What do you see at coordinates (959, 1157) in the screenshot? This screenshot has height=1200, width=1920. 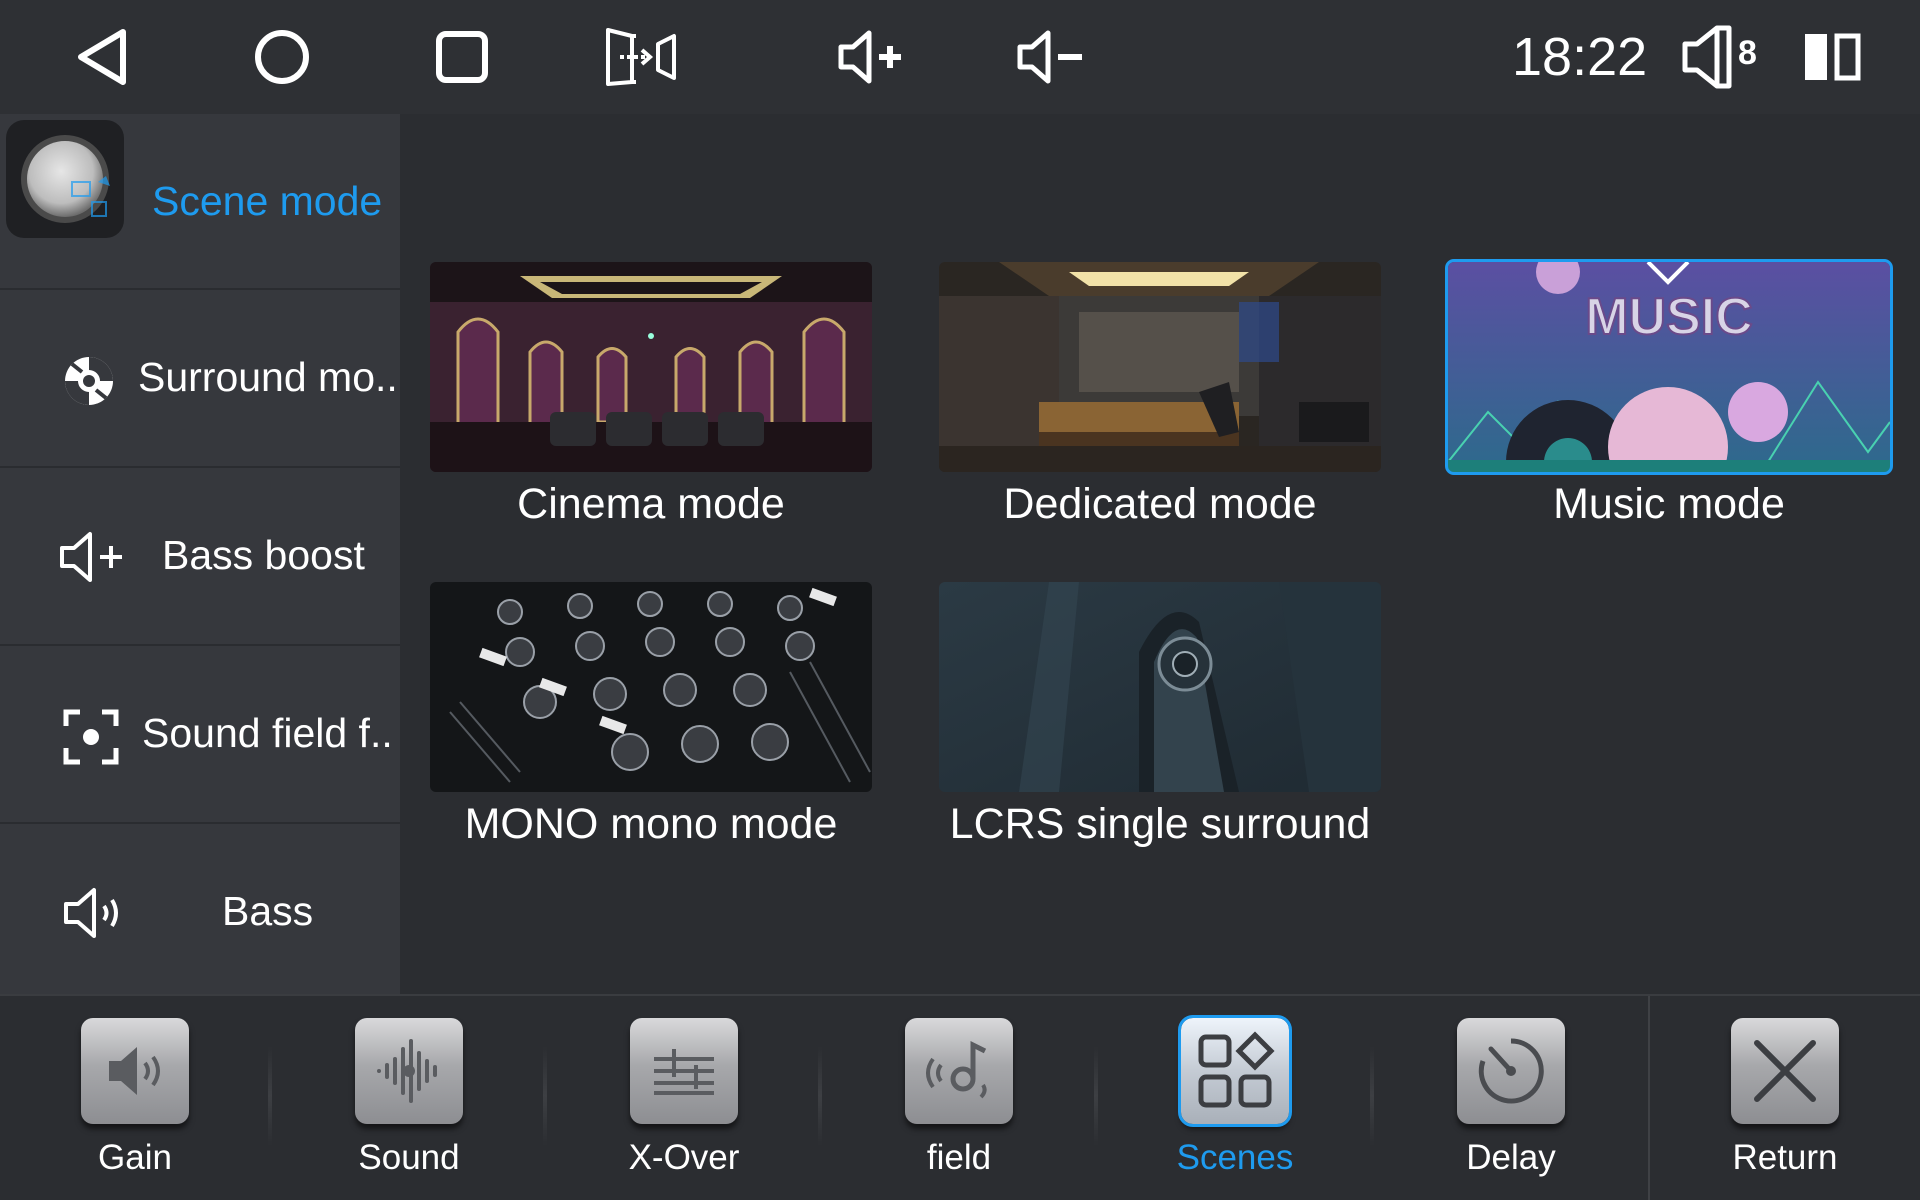 I see `tab-label: field` at bounding box center [959, 1157].